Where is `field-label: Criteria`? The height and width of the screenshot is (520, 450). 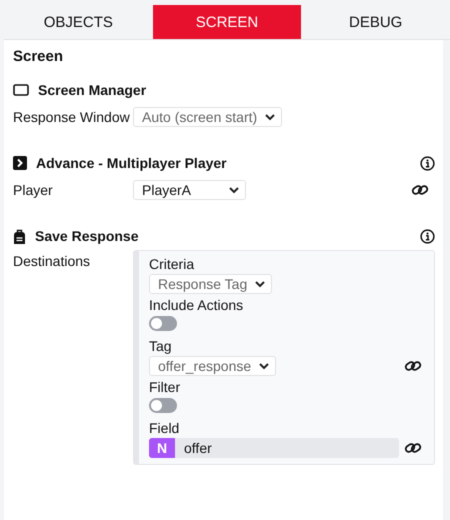 field-label: Criteria is located at coordinates (172, 264).